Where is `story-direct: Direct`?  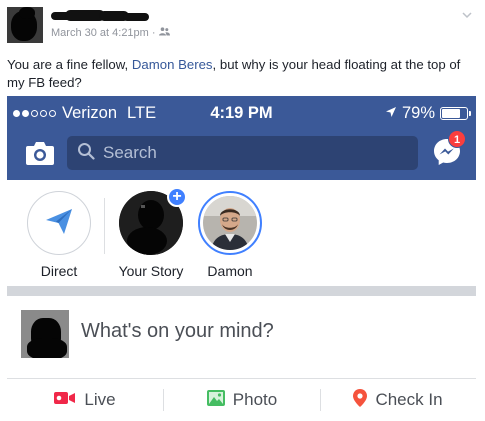 story-direct: Direct is located at coordinates (59, 235).